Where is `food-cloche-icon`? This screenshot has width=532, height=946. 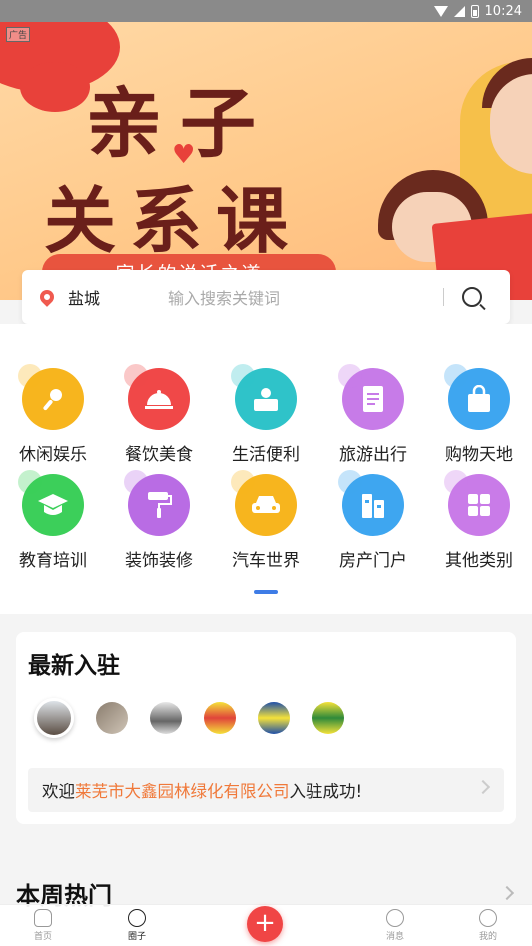 food-cloche-icon is located at coordinates (157, 397).